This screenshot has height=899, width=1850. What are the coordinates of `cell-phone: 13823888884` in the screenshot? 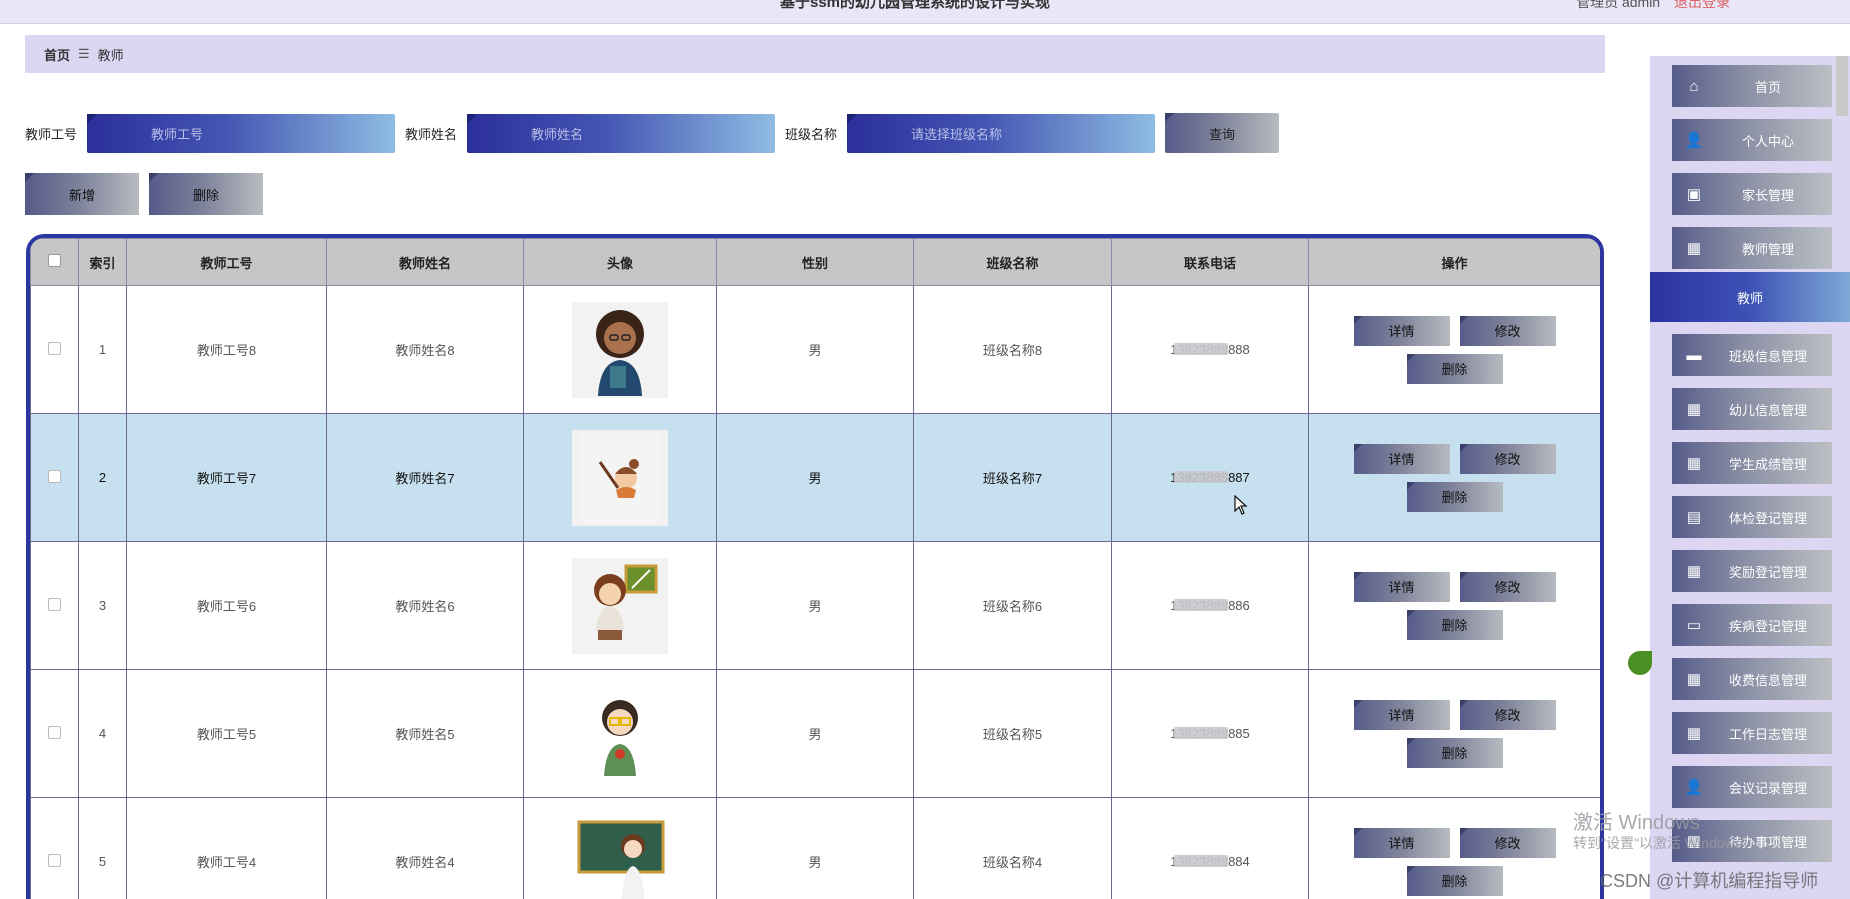 It's located at (1210, 848).